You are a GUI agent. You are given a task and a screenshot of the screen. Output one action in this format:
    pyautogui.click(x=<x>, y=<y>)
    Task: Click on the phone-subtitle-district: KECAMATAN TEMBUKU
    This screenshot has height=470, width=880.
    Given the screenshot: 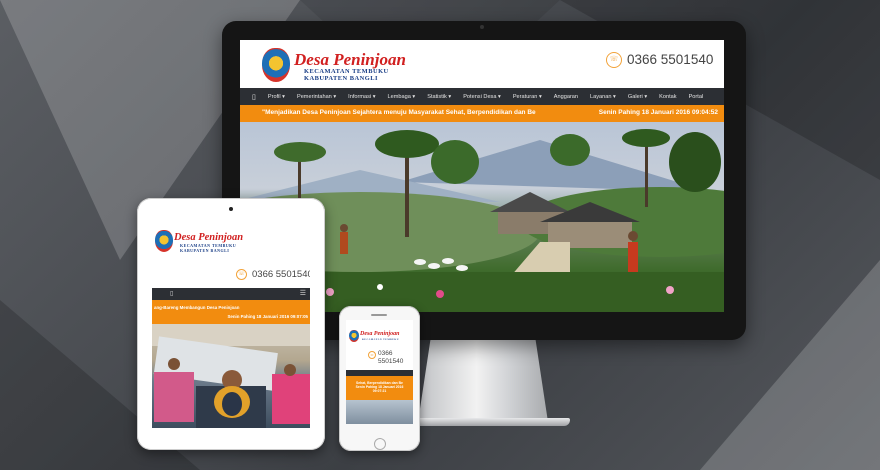 What is the action you would take?
    pyautogui.click(x=380, y=339)
    